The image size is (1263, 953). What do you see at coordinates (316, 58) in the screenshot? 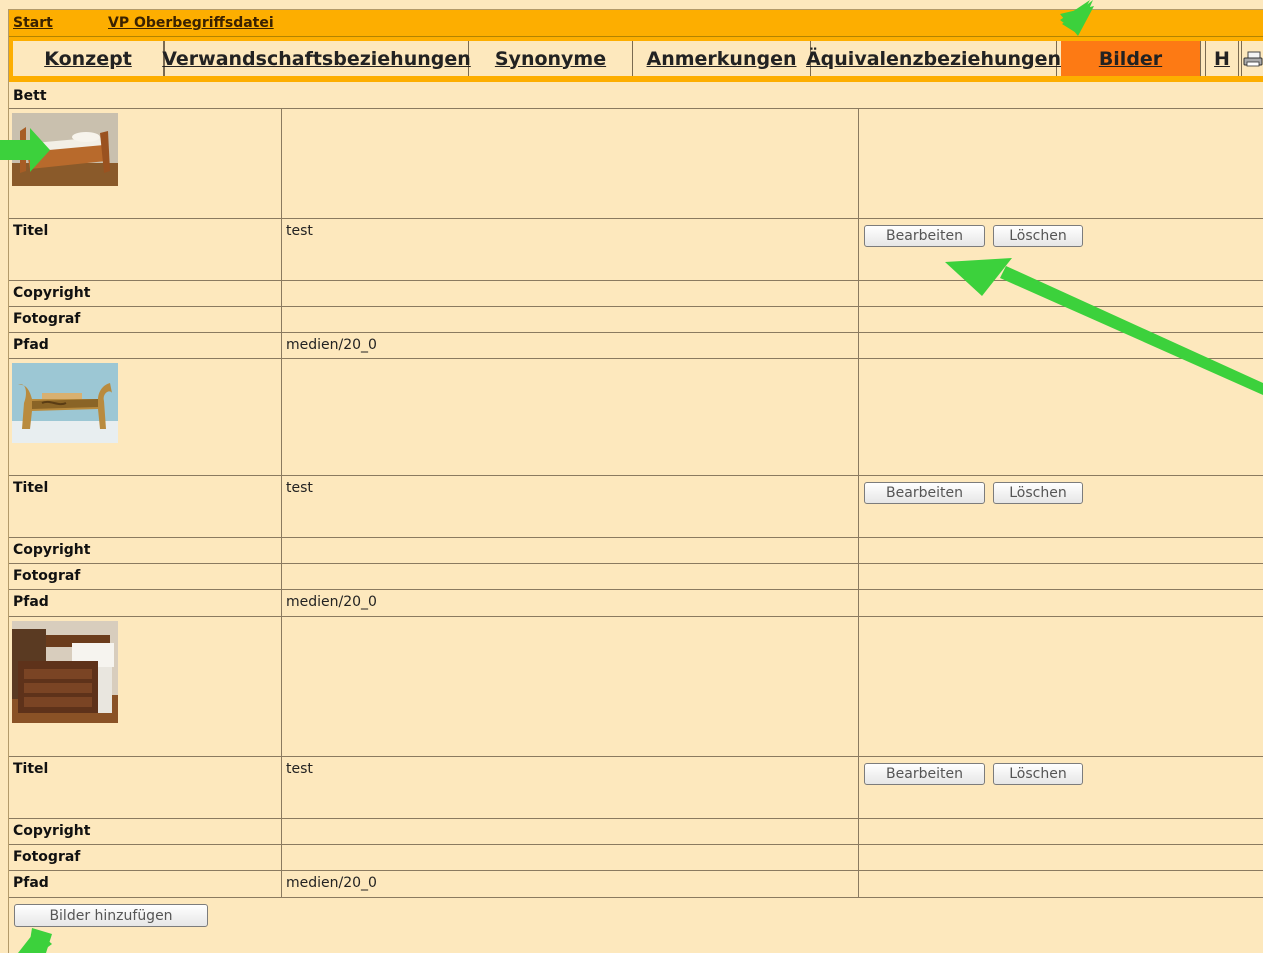
I see `tab-verwandschaftsbeziehungen: Verwandschaftsbeziehungen` at bounding box center [316, 58].